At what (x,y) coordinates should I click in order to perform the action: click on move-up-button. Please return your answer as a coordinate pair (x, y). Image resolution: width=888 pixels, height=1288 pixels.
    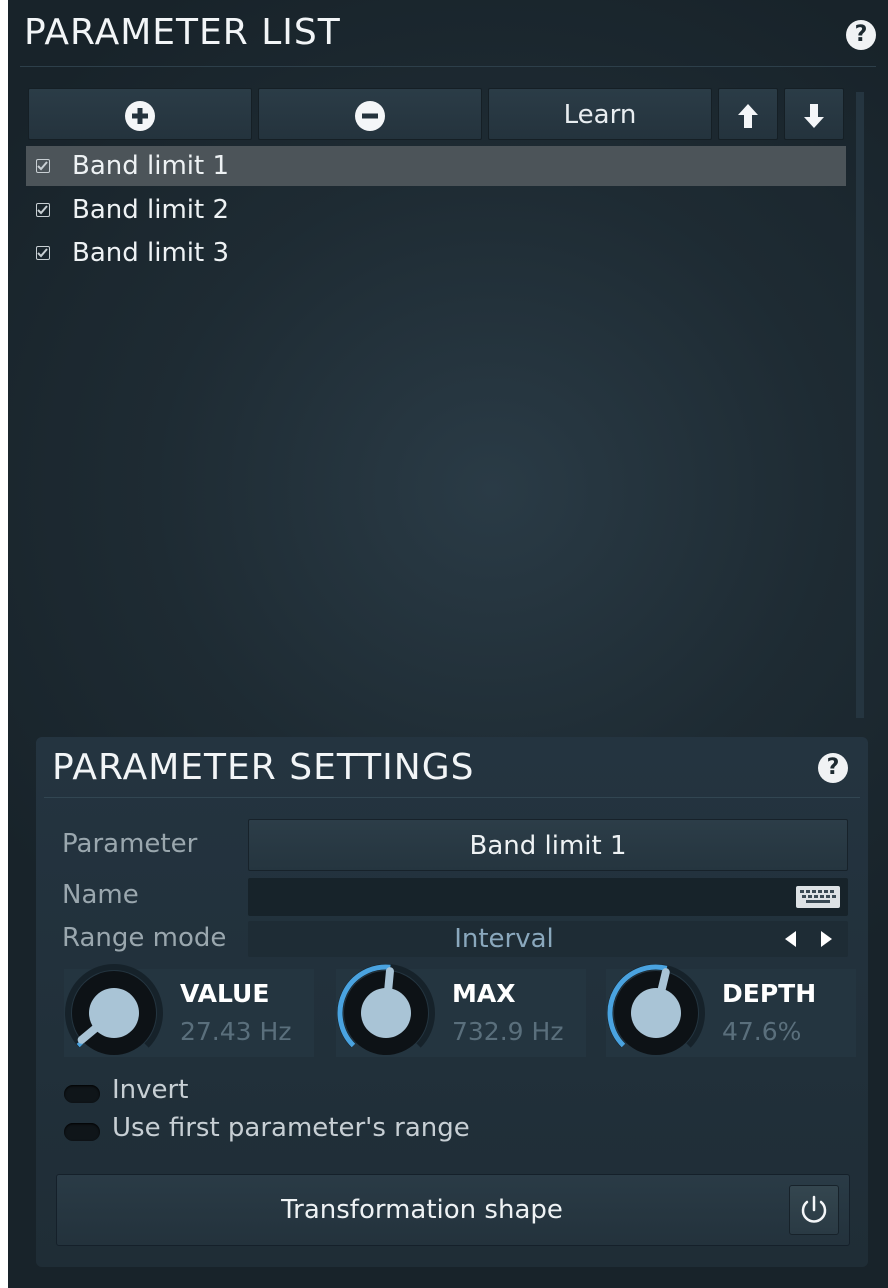
    Looking at the image, I should click on (748, 114).